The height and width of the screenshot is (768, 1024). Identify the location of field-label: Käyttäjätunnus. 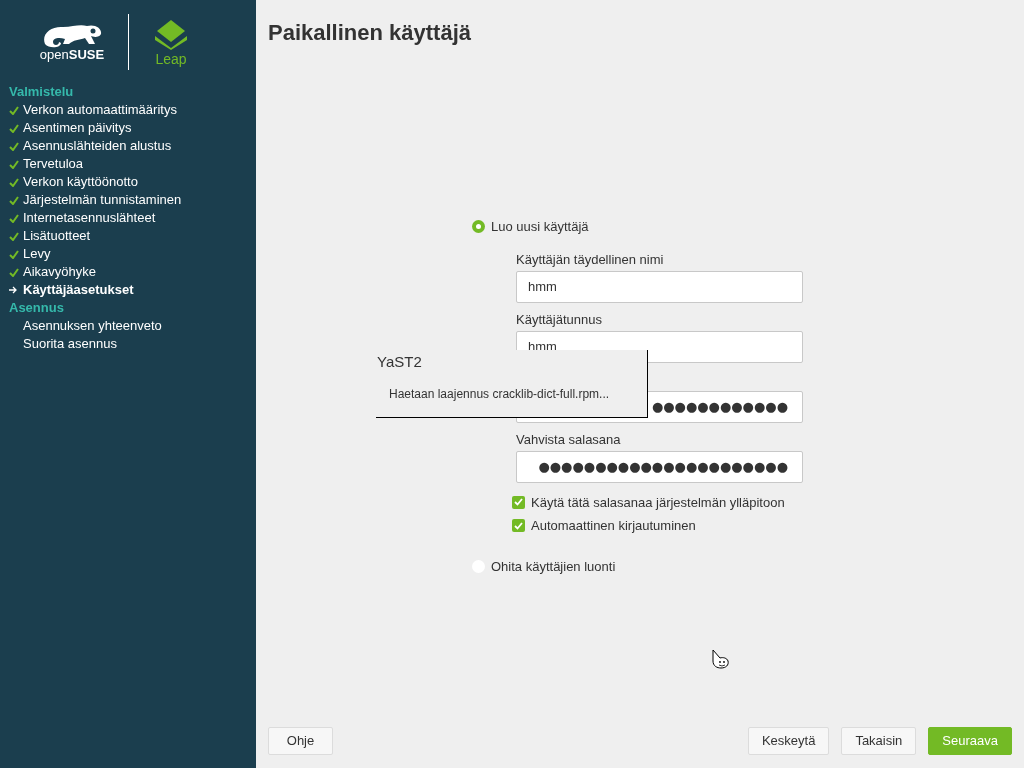
(559, 319).